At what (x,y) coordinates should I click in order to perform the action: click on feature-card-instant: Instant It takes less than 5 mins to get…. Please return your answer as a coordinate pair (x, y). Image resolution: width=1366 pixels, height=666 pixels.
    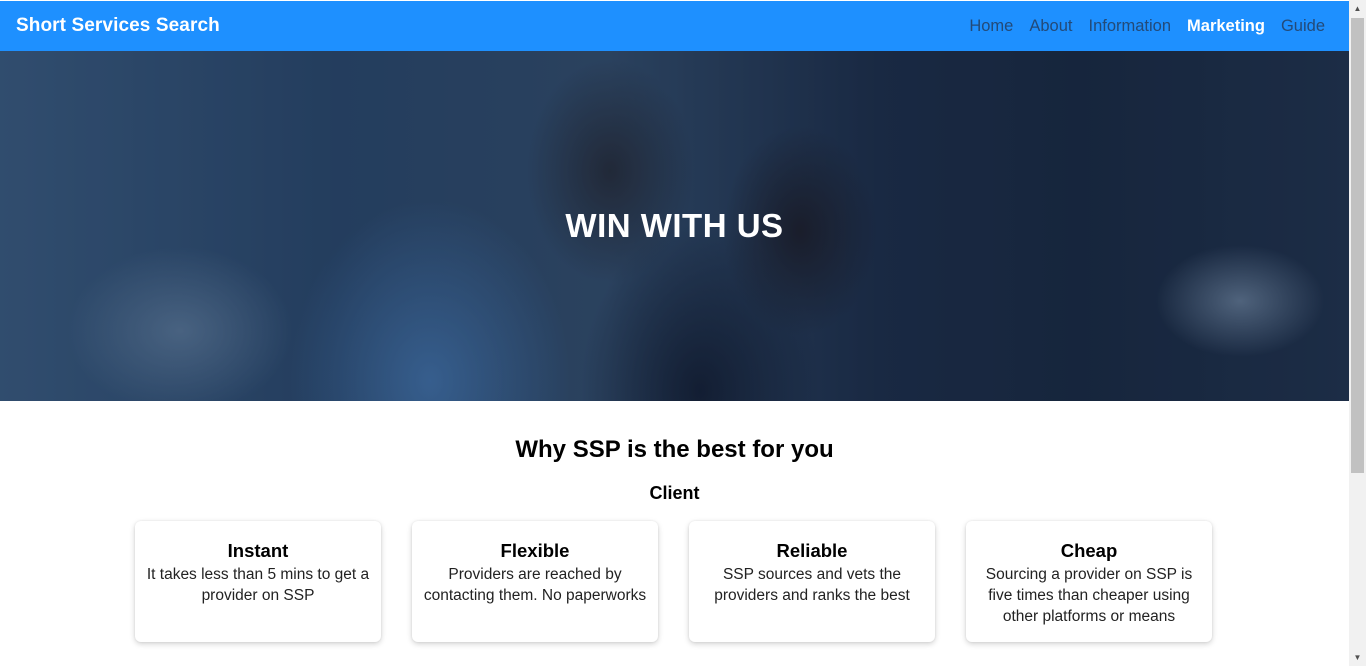
    Looking at the image, I should click on (258, 581).